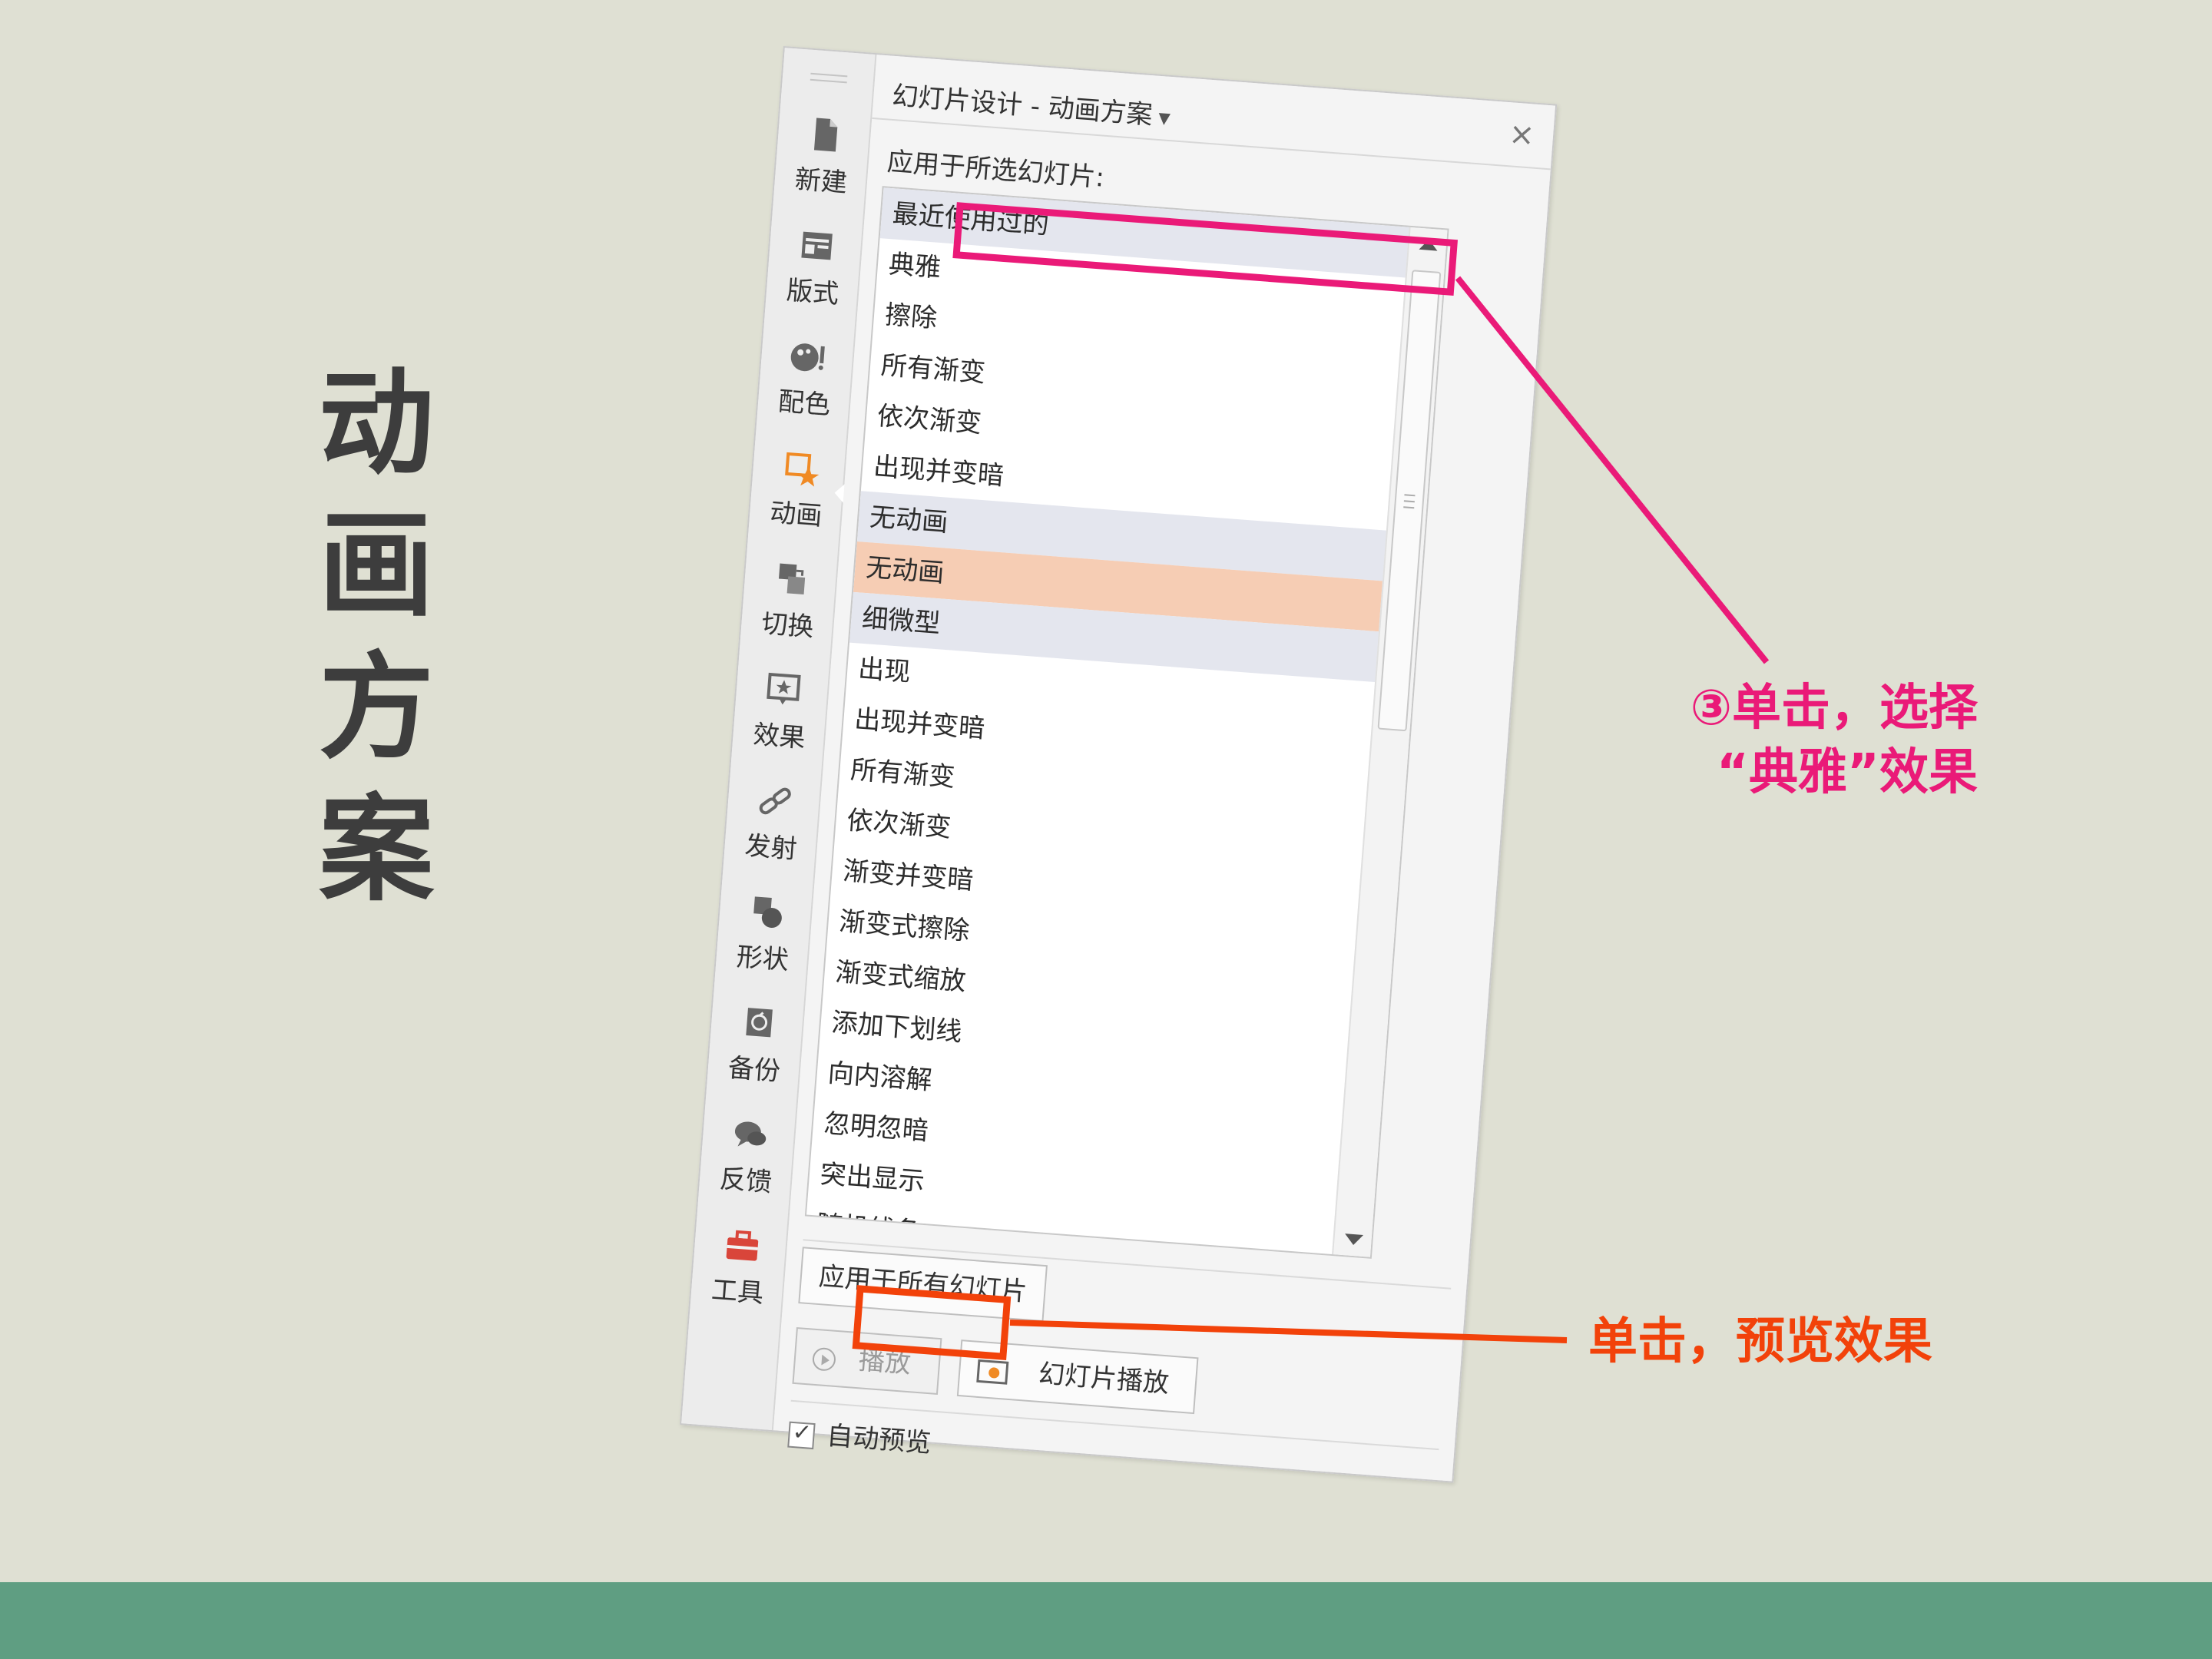  Describe the element at coordinates (1847, 773) in the screenshot. I see `annotation-line: “典雅”效果` at that location.